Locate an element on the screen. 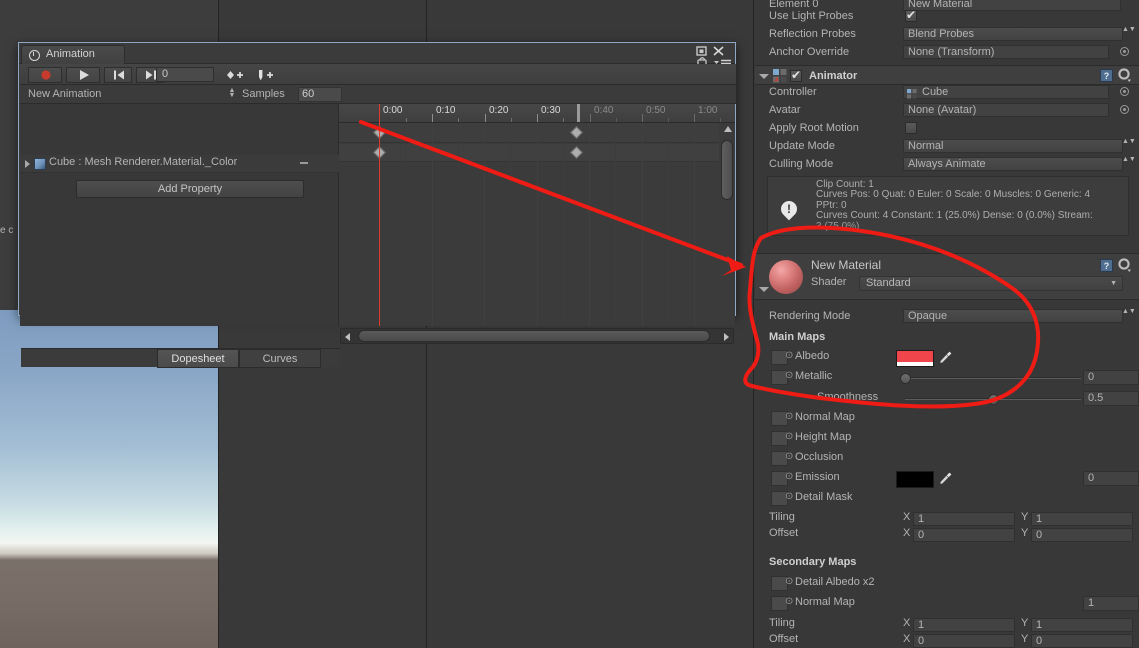  detail-albedo-row: Detail Albedo x2 is located at coordinates (947, 584).